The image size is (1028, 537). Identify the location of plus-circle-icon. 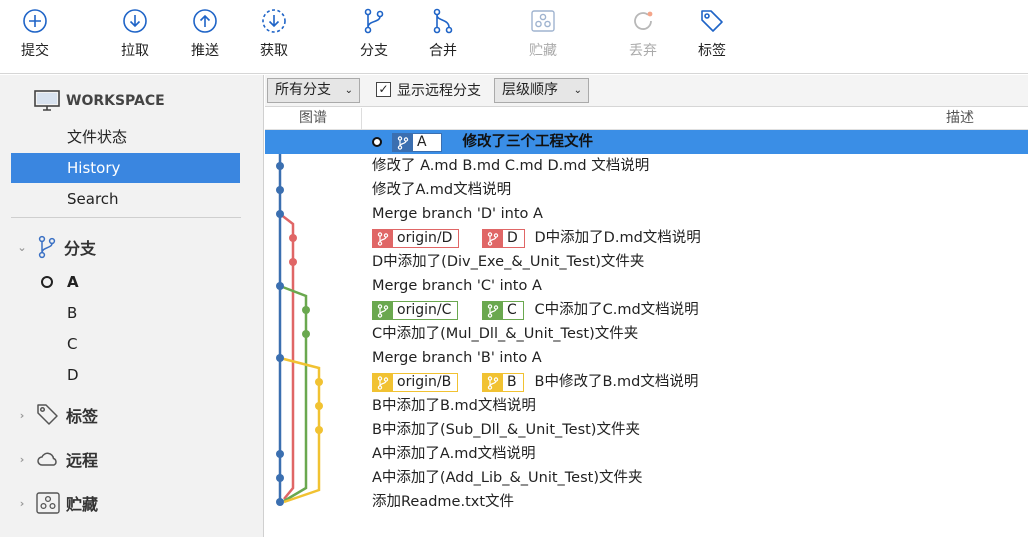
(35, 21).